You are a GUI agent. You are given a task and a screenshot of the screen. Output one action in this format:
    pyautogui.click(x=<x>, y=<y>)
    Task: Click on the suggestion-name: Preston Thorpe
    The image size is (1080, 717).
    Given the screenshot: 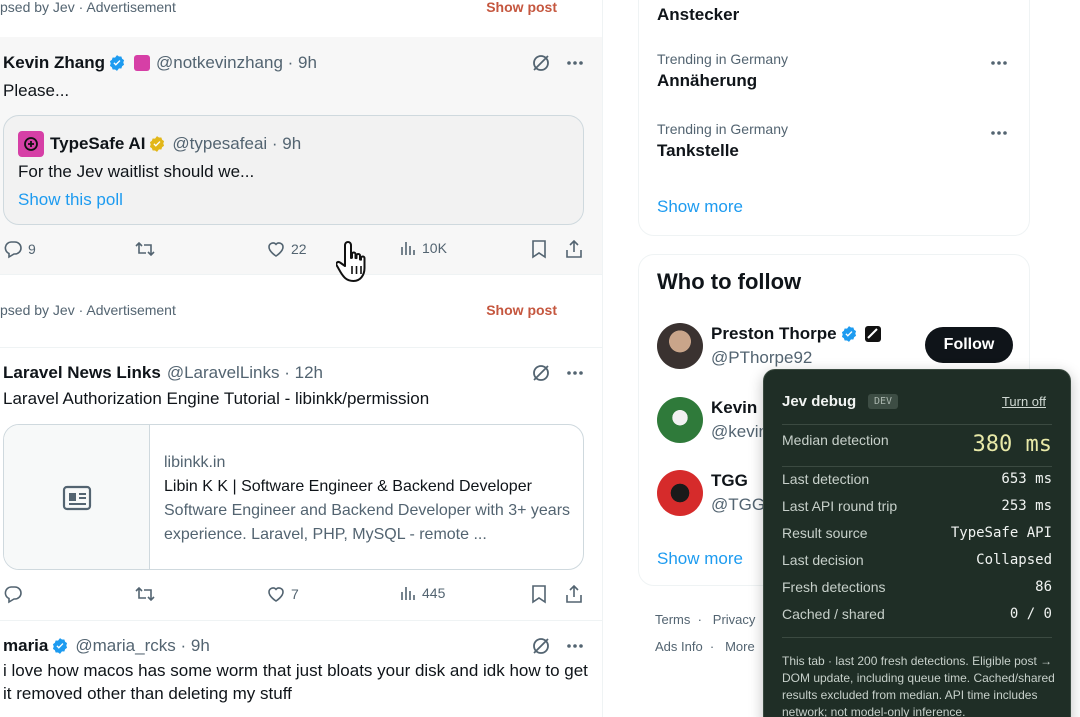 What is the action you would take?
    pyautogui.click(x=774, y=333)
    